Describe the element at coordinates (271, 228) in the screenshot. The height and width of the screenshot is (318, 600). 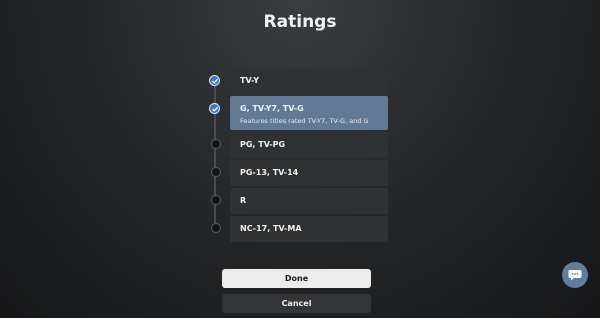
I see `rating-label: NC-17, TV-MA` at that location.